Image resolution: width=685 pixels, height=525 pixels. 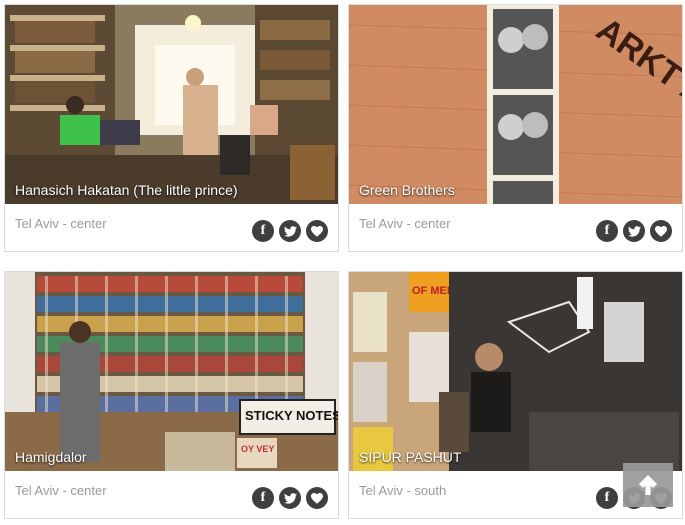 What do you see at coordinates (407, 190) in the screenshot?
I see `shop-title: Green Brothers` at bounding box center [407, 190].